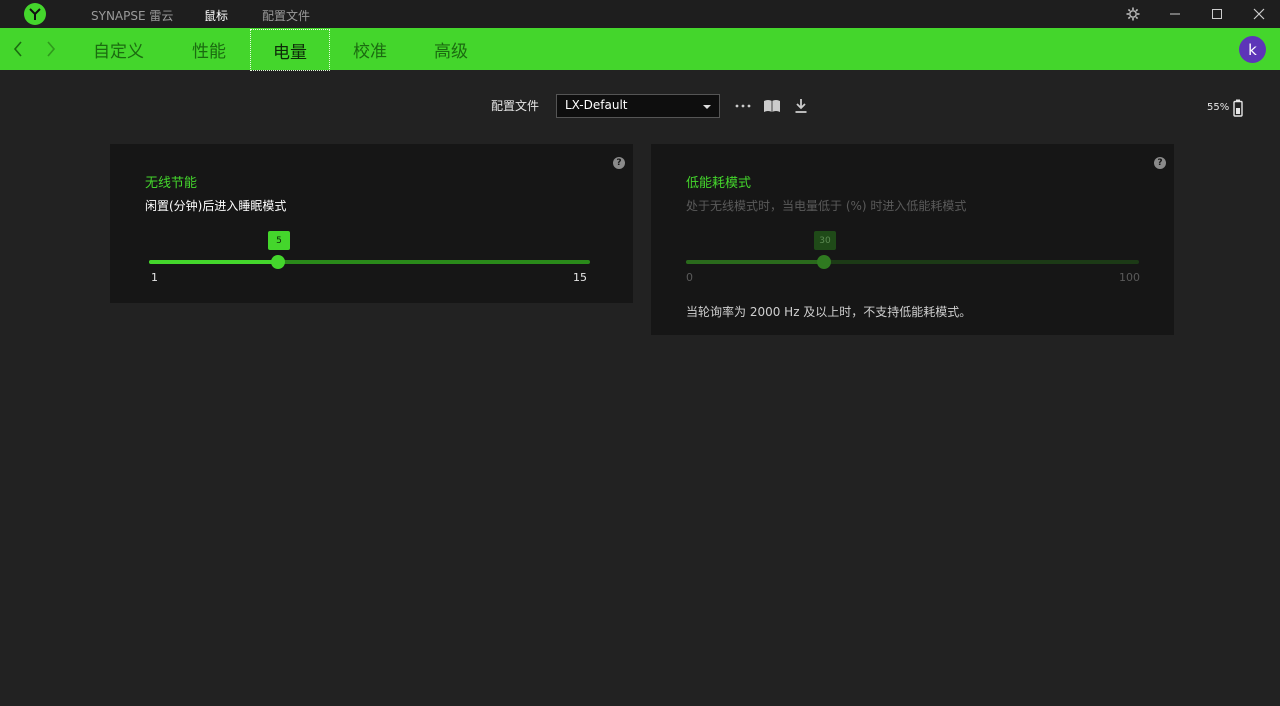 This screenshot has height=706, width=1280. I want to click on settings-button, so click(1133, 14).